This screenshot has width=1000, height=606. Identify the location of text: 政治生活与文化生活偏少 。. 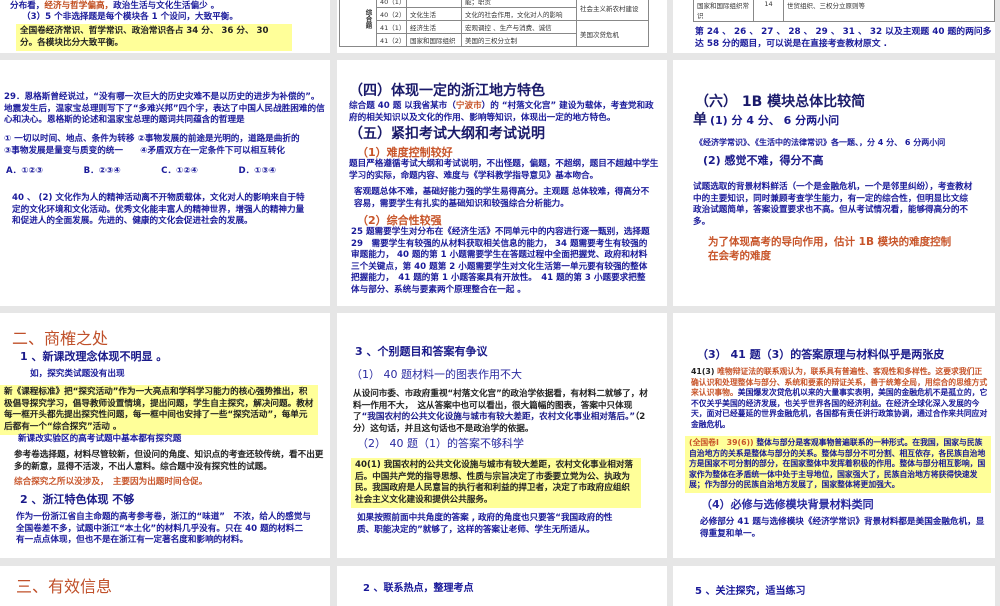
(166, 6).